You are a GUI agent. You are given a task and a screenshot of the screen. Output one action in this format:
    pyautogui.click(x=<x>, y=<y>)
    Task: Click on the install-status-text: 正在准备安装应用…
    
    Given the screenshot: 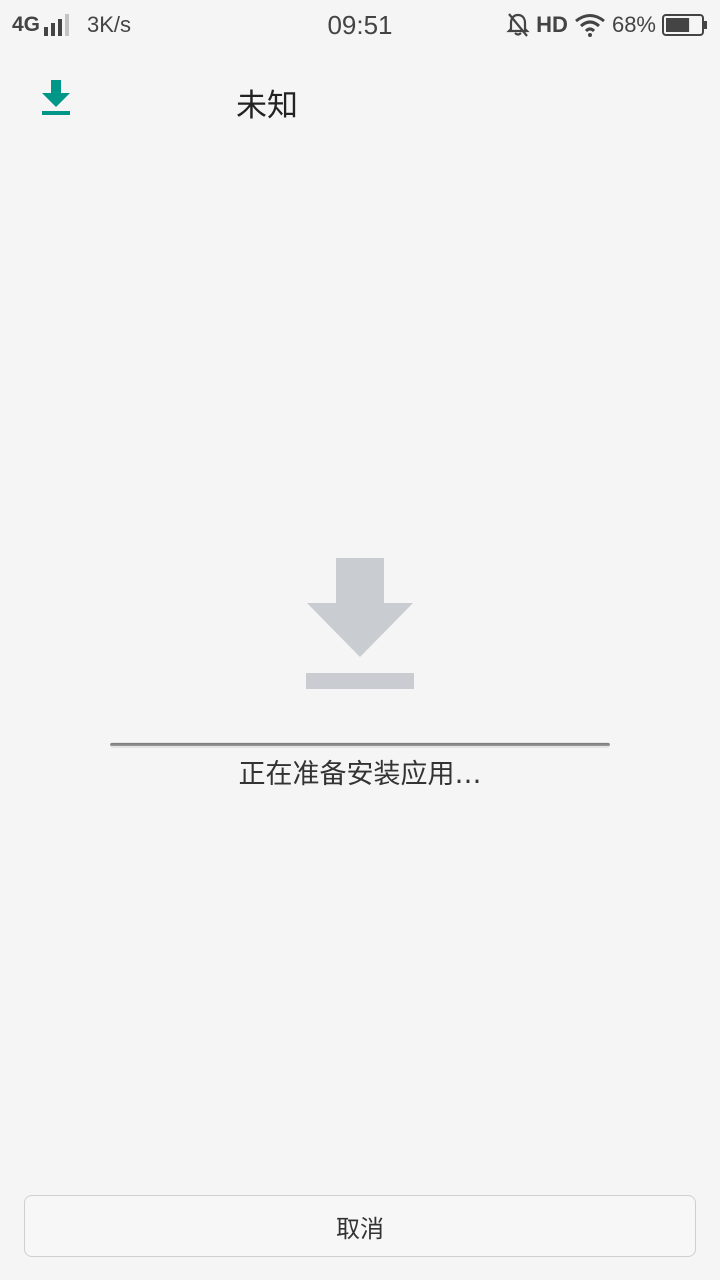 What is the action you would take?
    pyautogui.click(x=360, y=774)
    